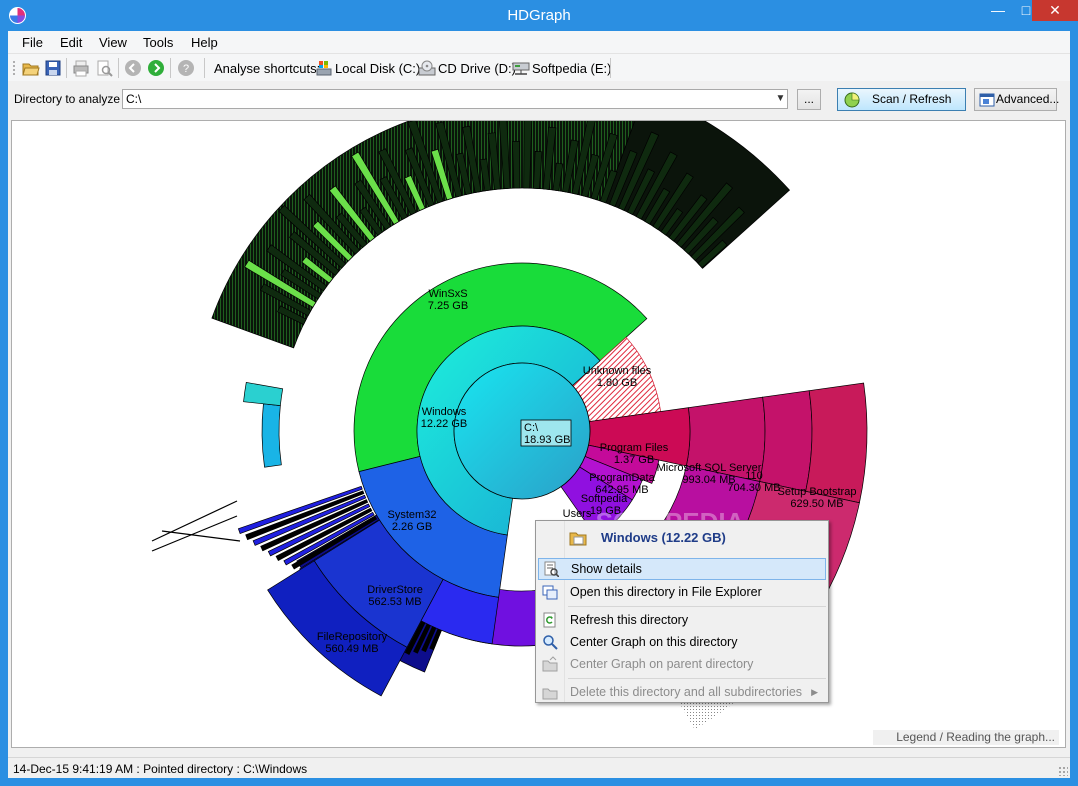 The width and height of the screenshot is (1078, 786). I want to click on program-files-size-label: 1.37 GB, so click(634, 460).